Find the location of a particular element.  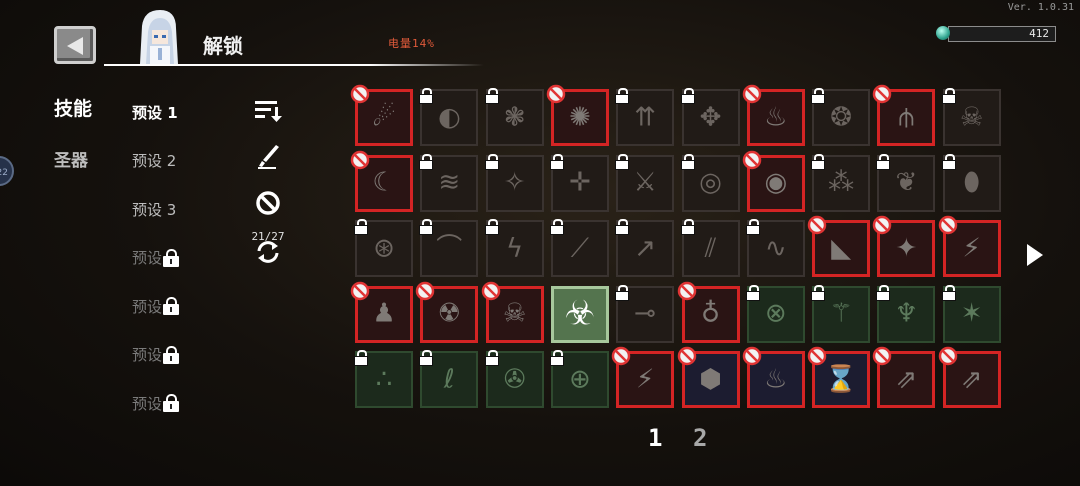

skill-slot: ❦ is located at coordinates (906, 182).